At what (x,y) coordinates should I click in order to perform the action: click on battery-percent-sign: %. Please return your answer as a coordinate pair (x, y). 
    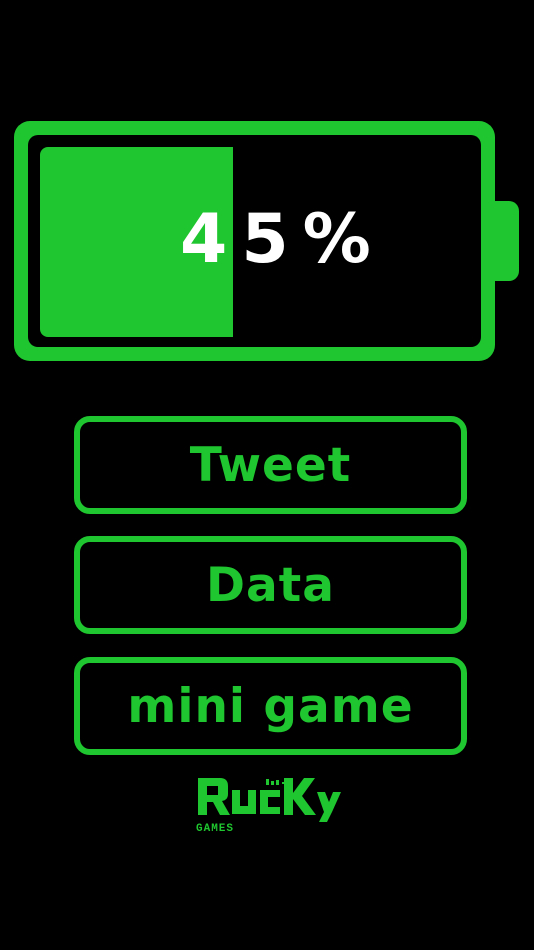
    Looking at the image, I should click on (343, 239).